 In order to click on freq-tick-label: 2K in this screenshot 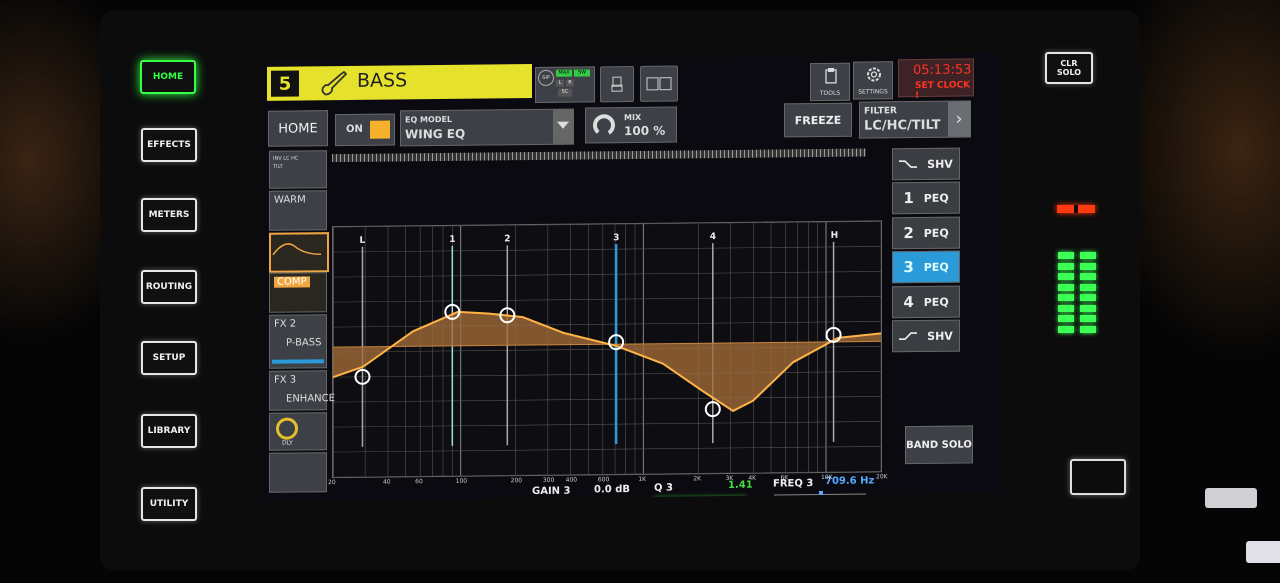, I will do `click(697, 479)`.